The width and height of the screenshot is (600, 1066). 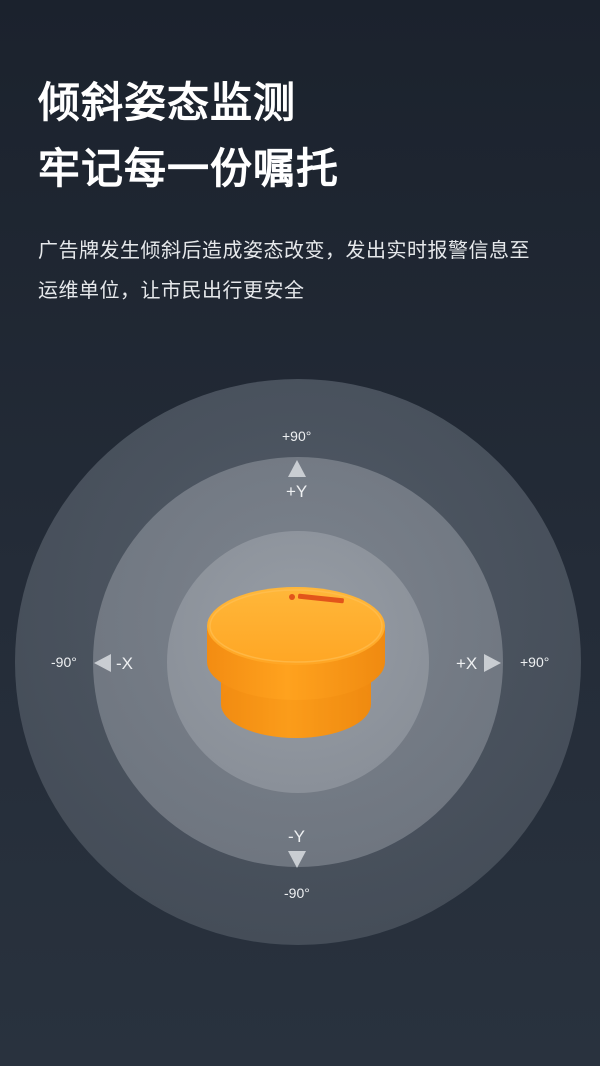 I want to click on right-arrow-icon, so click(x=492, y=663).